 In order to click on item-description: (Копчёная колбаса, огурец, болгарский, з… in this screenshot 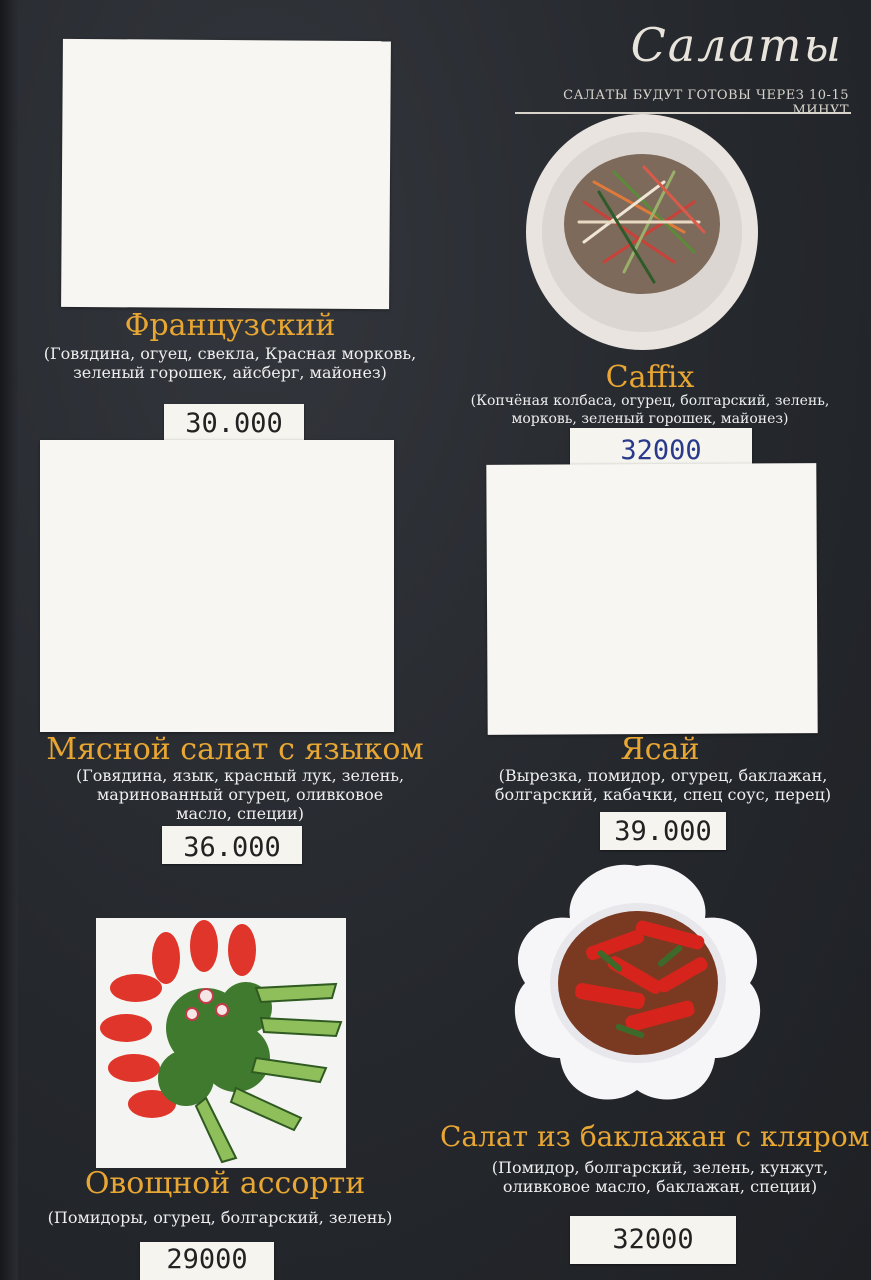, I will do `click(650, 410)`.